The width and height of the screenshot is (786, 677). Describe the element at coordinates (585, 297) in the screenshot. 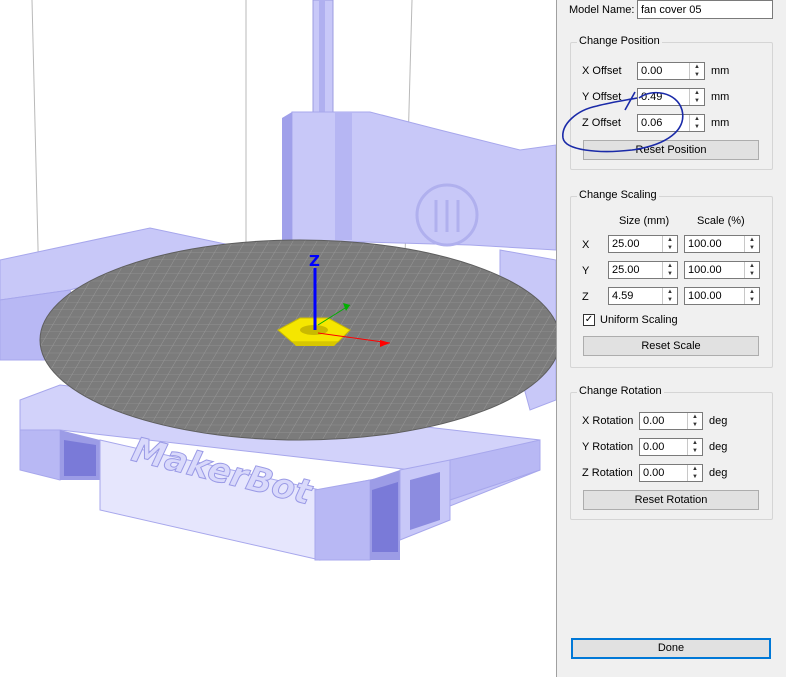

I see `scale-z-axis-label: Z` at that location.